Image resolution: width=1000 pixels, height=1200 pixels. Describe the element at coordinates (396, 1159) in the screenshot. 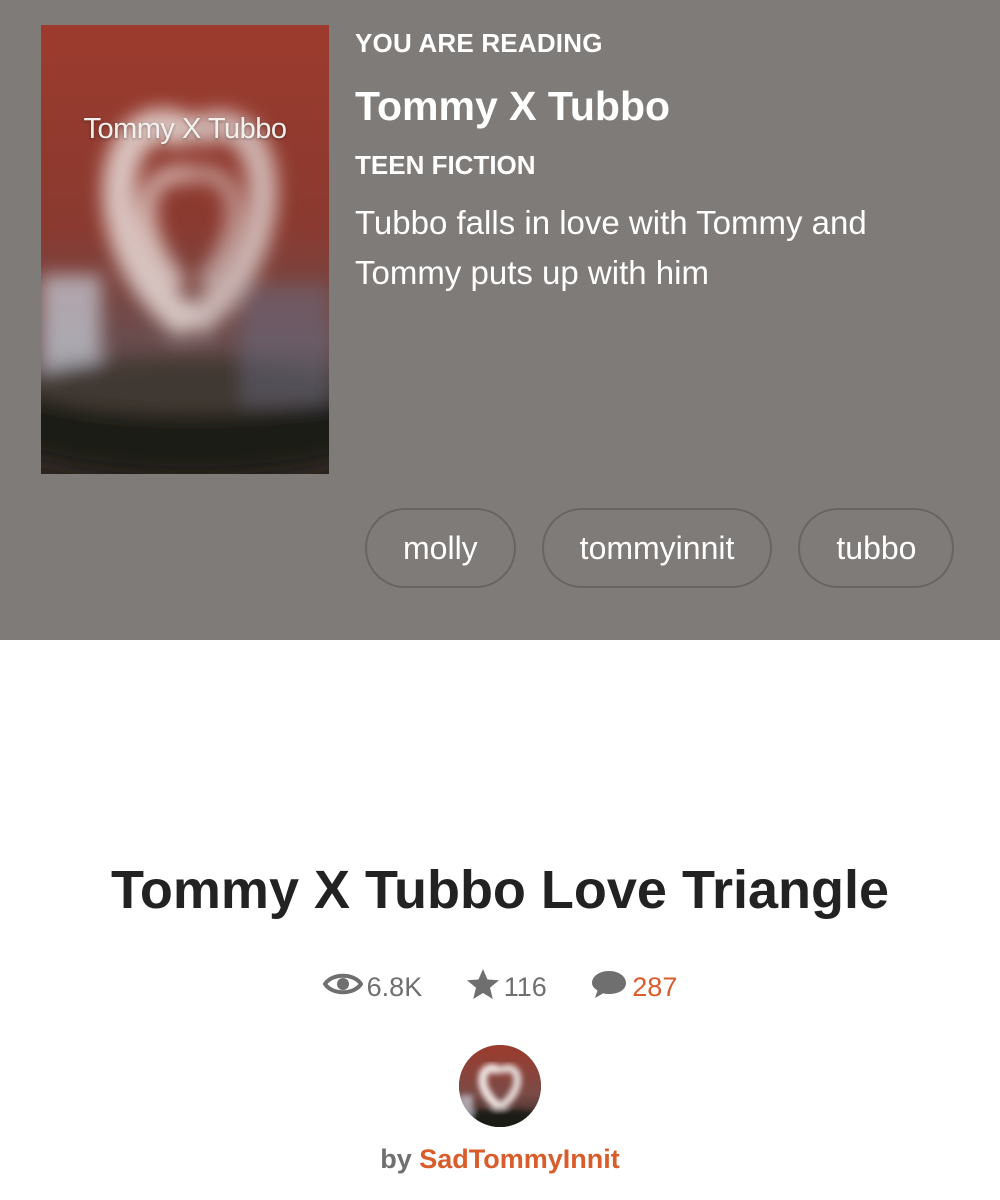

I see `byline-prefix: by` at that location.